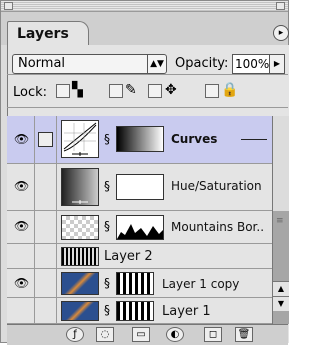 This screenshot has width=320, height=345. Describe the element at coordinates (251, 64) in the screenshot. I see `opacity-input: 100%` at that location.